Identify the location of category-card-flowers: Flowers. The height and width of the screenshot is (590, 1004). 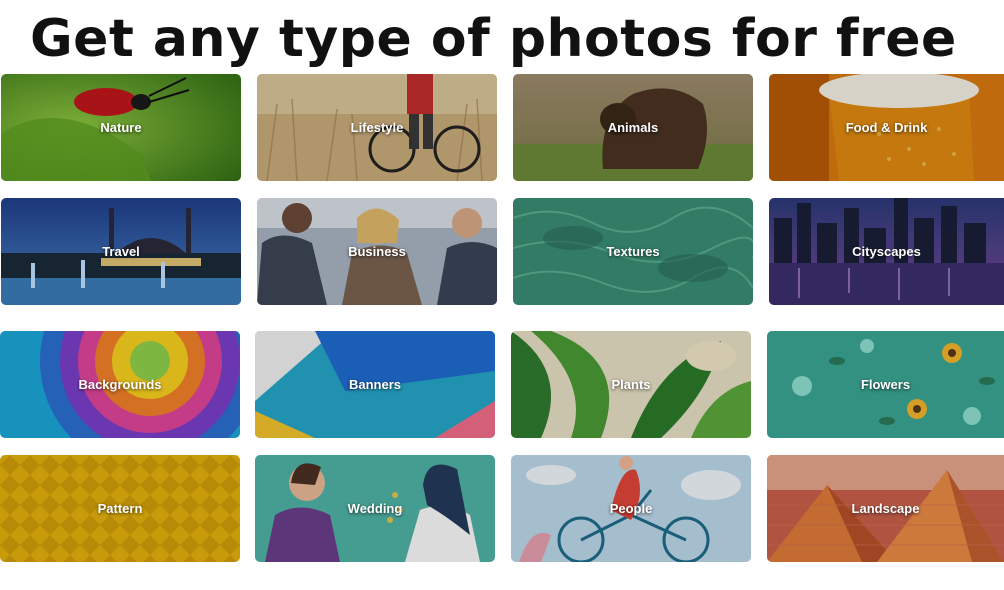
(885, 384).